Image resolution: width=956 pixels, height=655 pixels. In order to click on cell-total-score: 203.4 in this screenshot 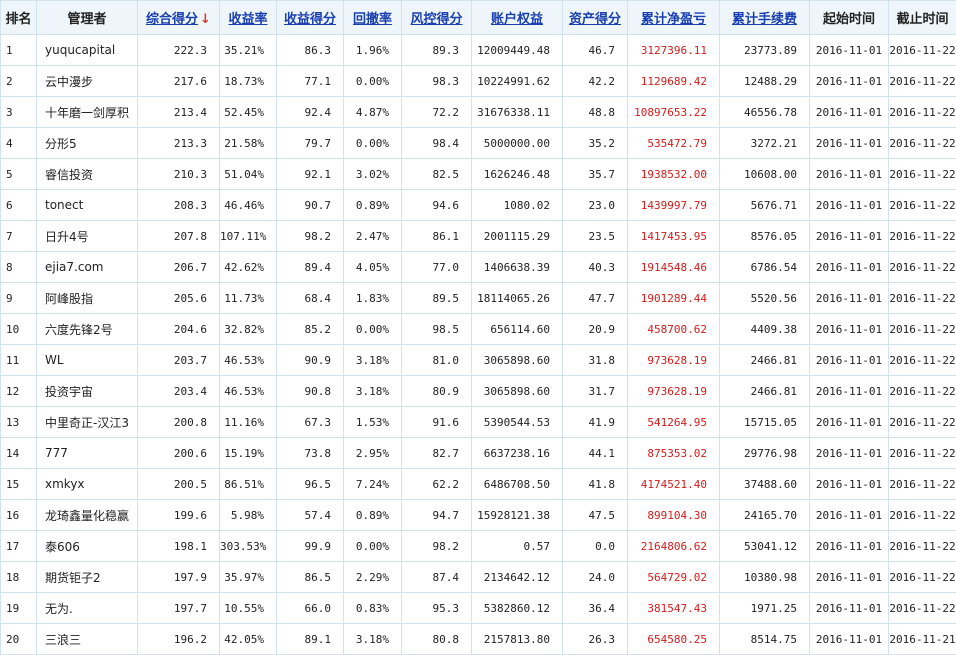, I will do `click(179, 391)`.